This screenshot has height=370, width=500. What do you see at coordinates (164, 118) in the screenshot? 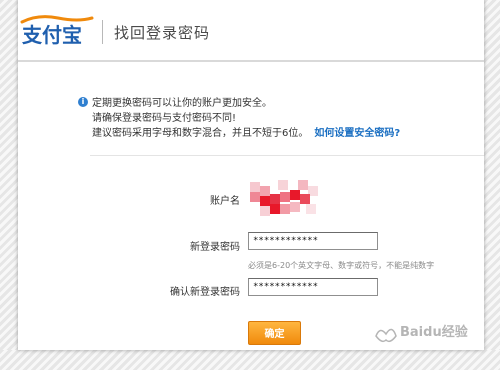
I see `notice-line-2: 请确保登录密码与支付密码不同!` at bounding box center [164, 118].